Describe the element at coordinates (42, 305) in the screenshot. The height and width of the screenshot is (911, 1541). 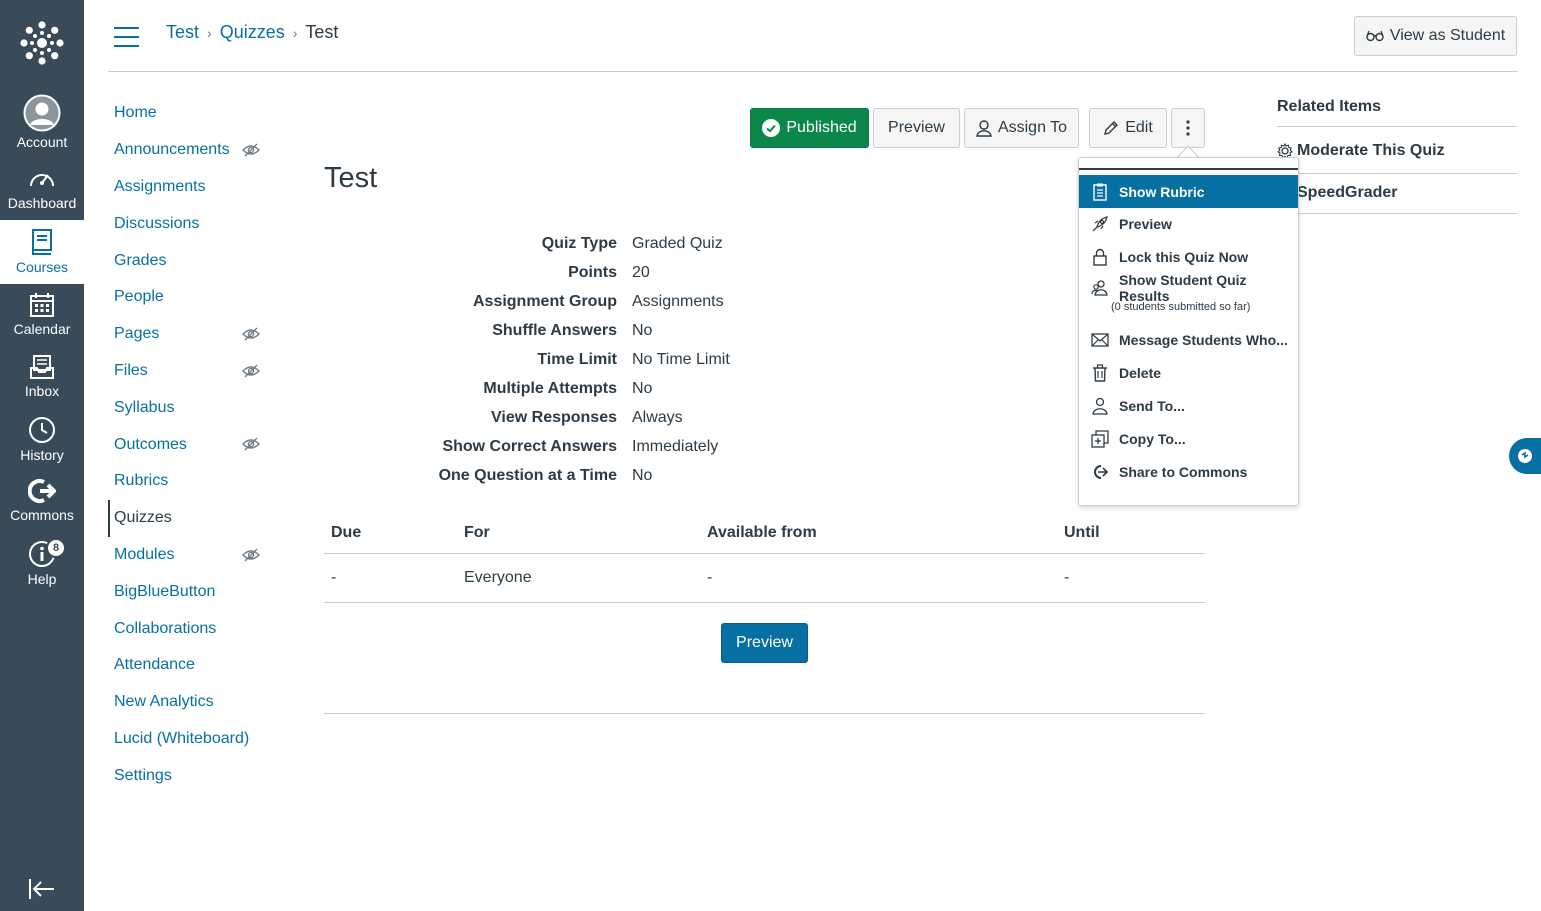
I see `calendar-icon` at that location.